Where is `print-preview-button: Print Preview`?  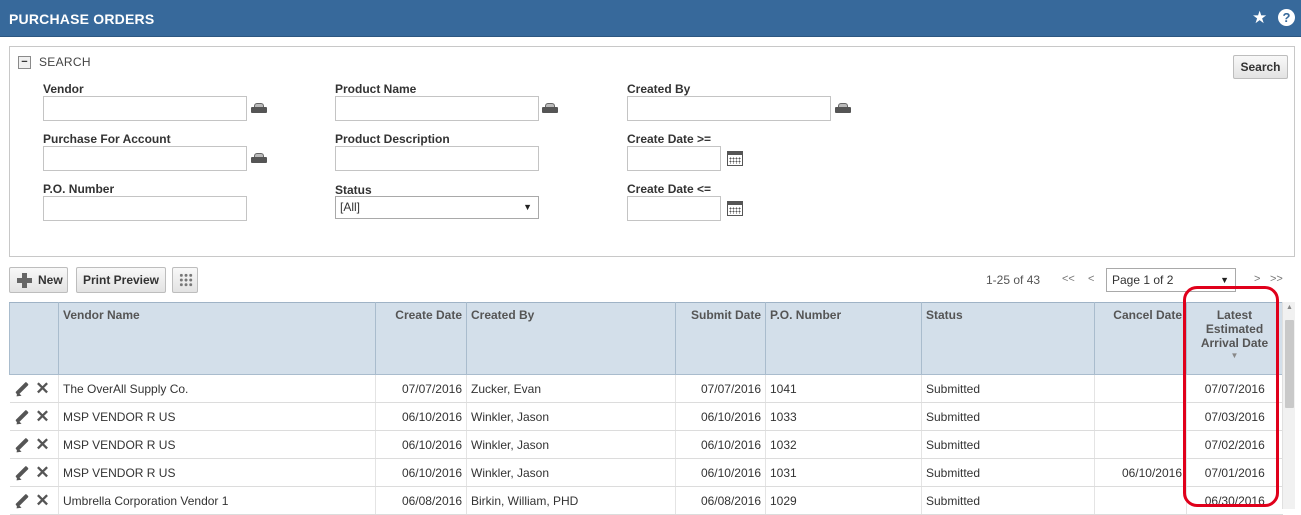 print-preview-button: Print Preview is located at coordinates (121, 280).